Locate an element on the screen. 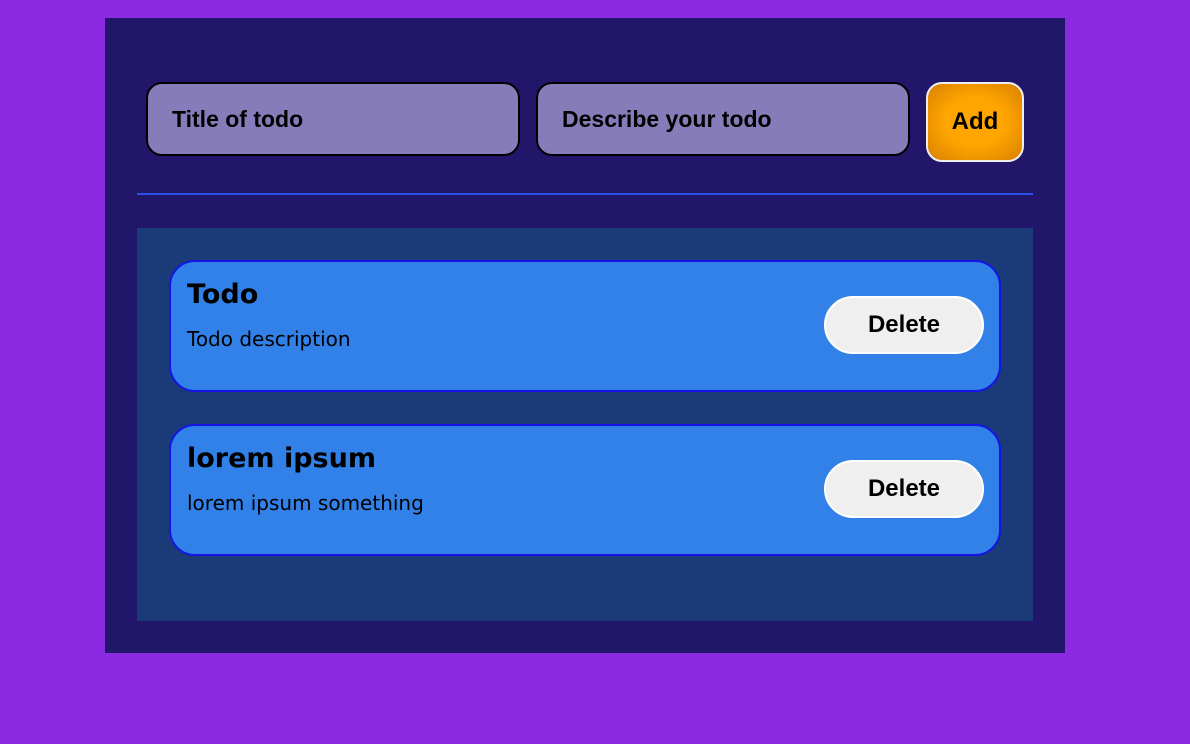 The width and height of the screenshot is (1190, 744). todo-card: Todo Todo description Delete is located at coordinates (585, 326).